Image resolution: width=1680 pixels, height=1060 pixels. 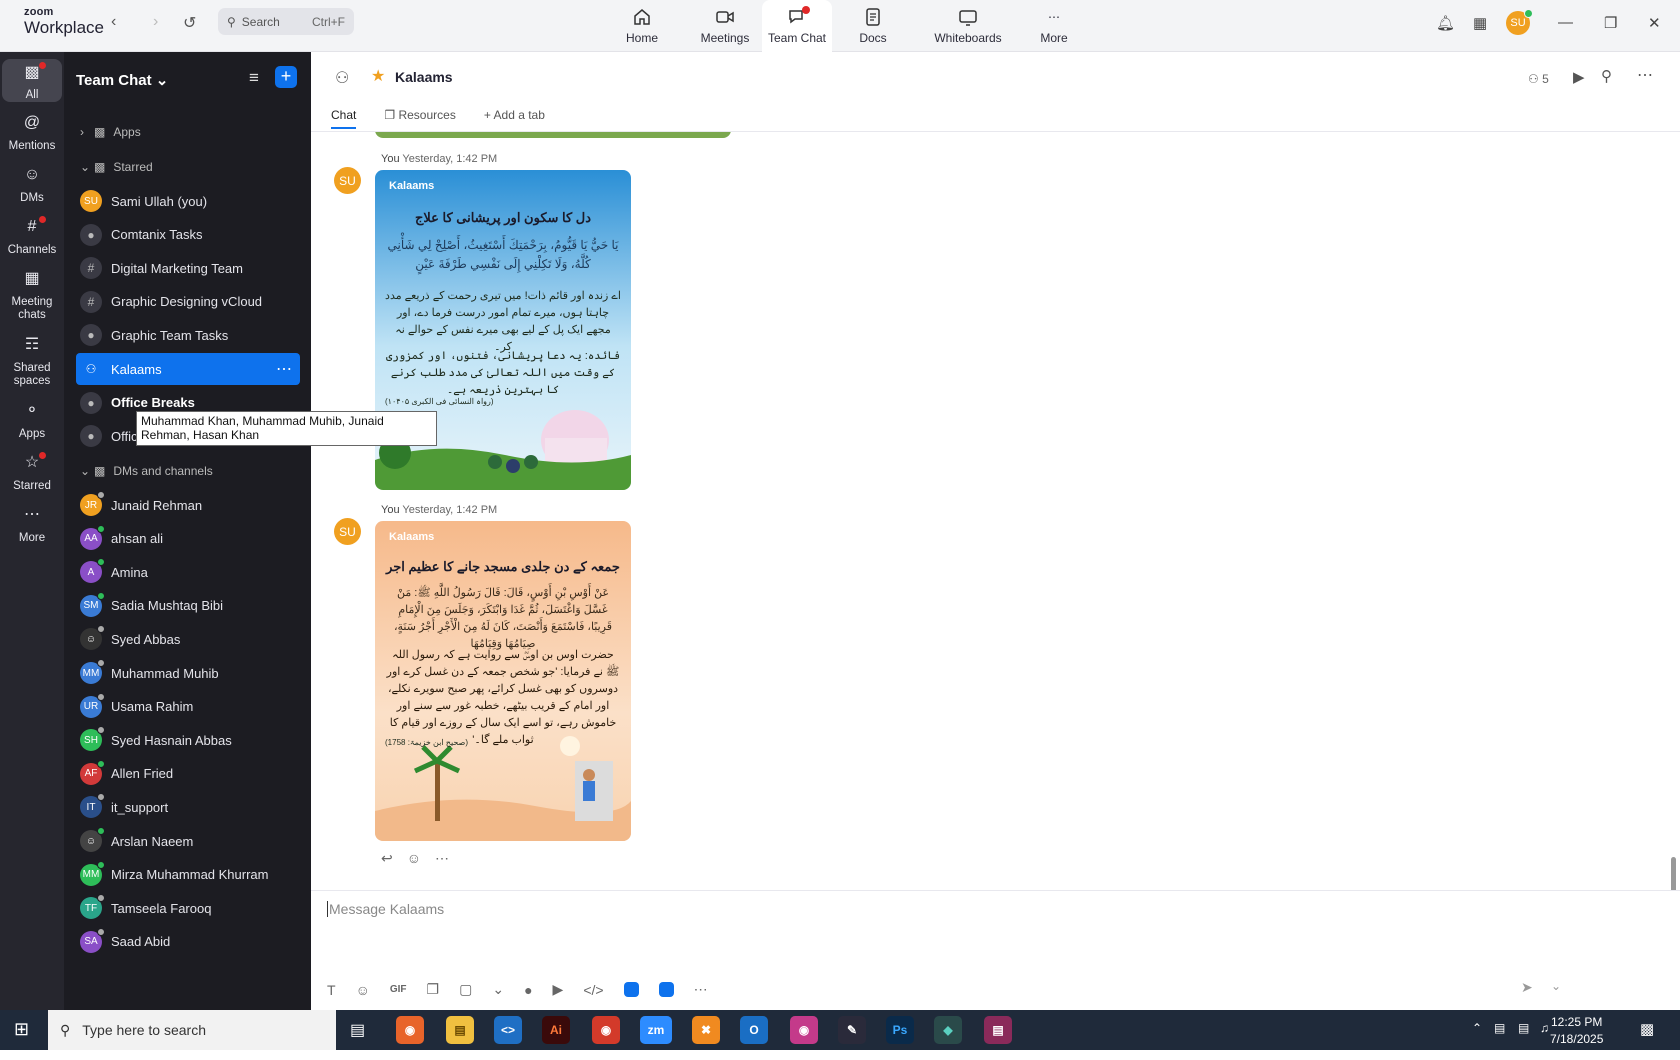 I want to click on dm-item: MM Muhammad Muhib, so click(x=188, y=673).